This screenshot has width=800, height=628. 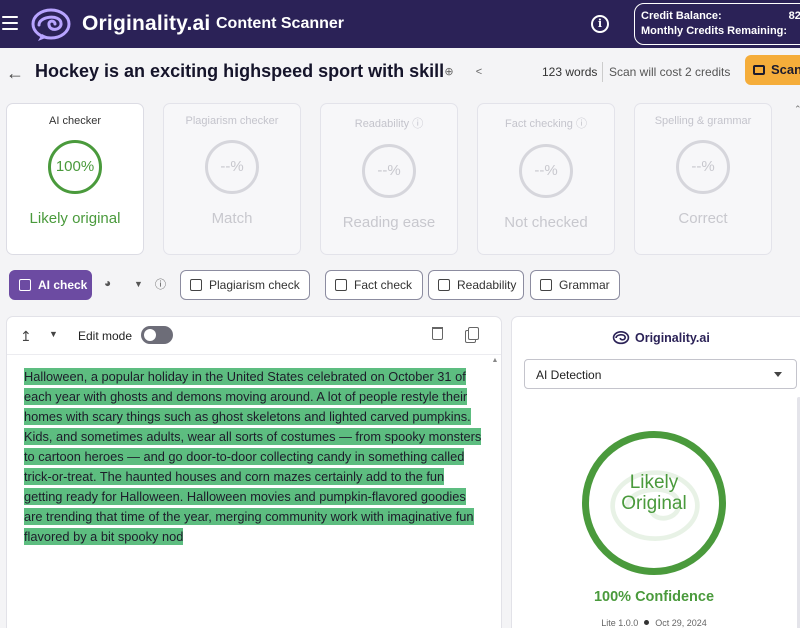 I want to click on card-fact-checking: Fact checking ⓘ --% Not checked, so click(x=546, y=179).